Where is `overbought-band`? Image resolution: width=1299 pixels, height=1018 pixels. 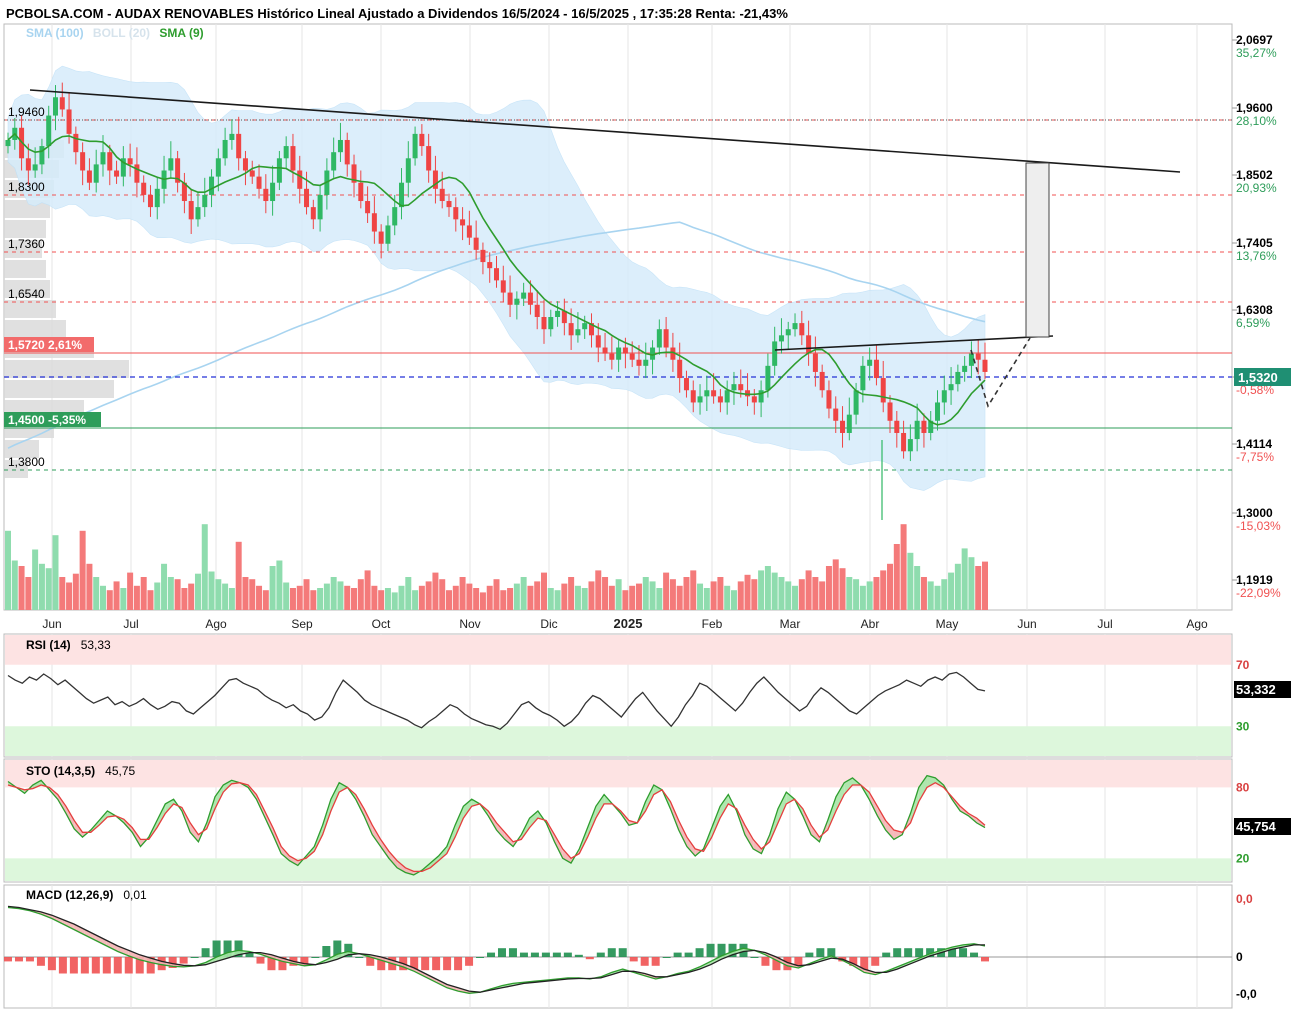
overbought-band is located at coordinates (618, 774).